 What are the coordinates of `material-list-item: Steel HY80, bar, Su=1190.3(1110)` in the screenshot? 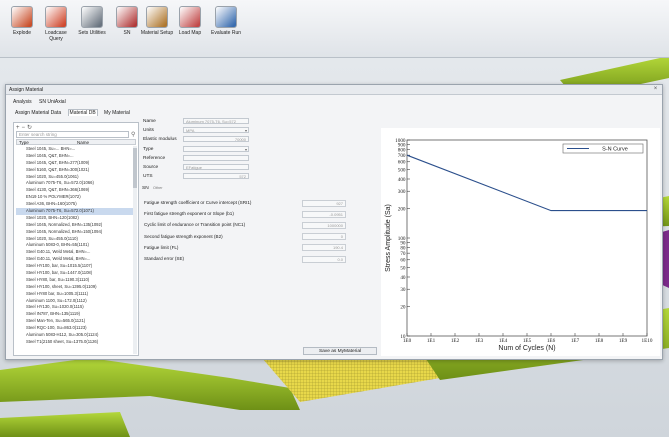 It's located at (75, 280).